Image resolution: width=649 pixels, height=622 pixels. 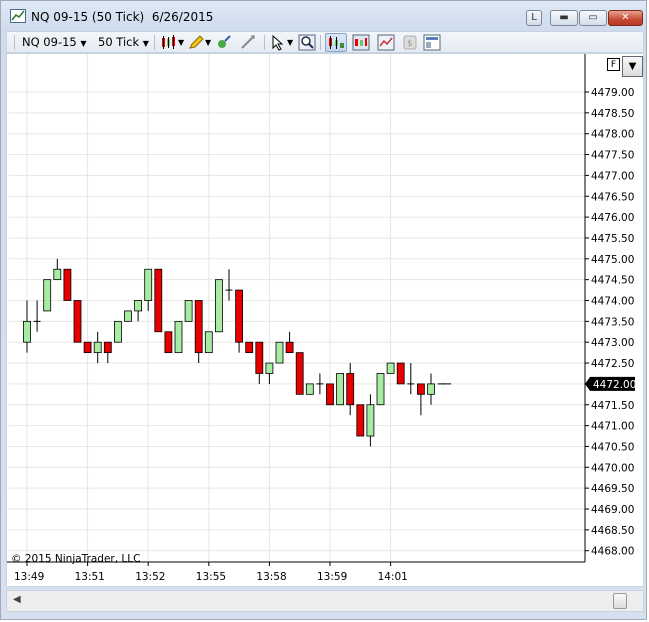 I want to click on price-label: 4471.50, so click(x=612, y=406).